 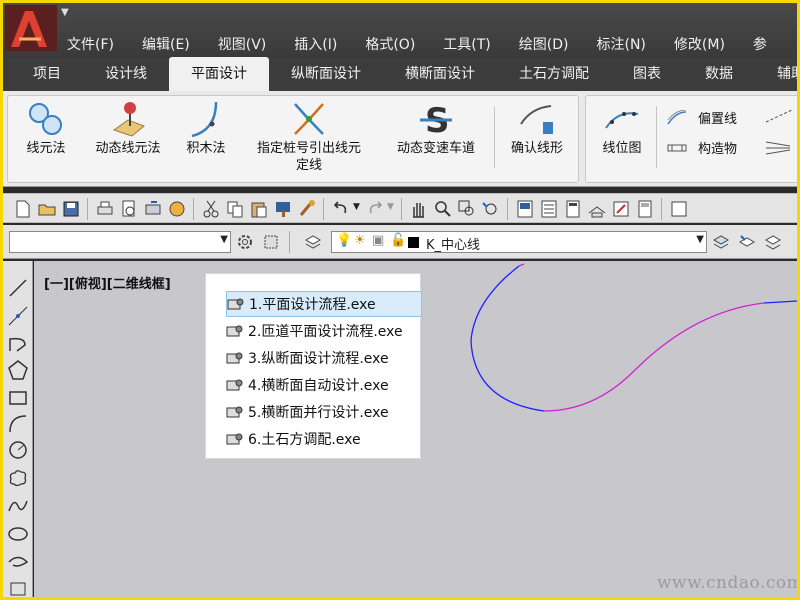 What do you see at coordinates (622, 128) in the screenshot?
I see `alignment-plot-button: 线位图` at bounding box center [622, 128].